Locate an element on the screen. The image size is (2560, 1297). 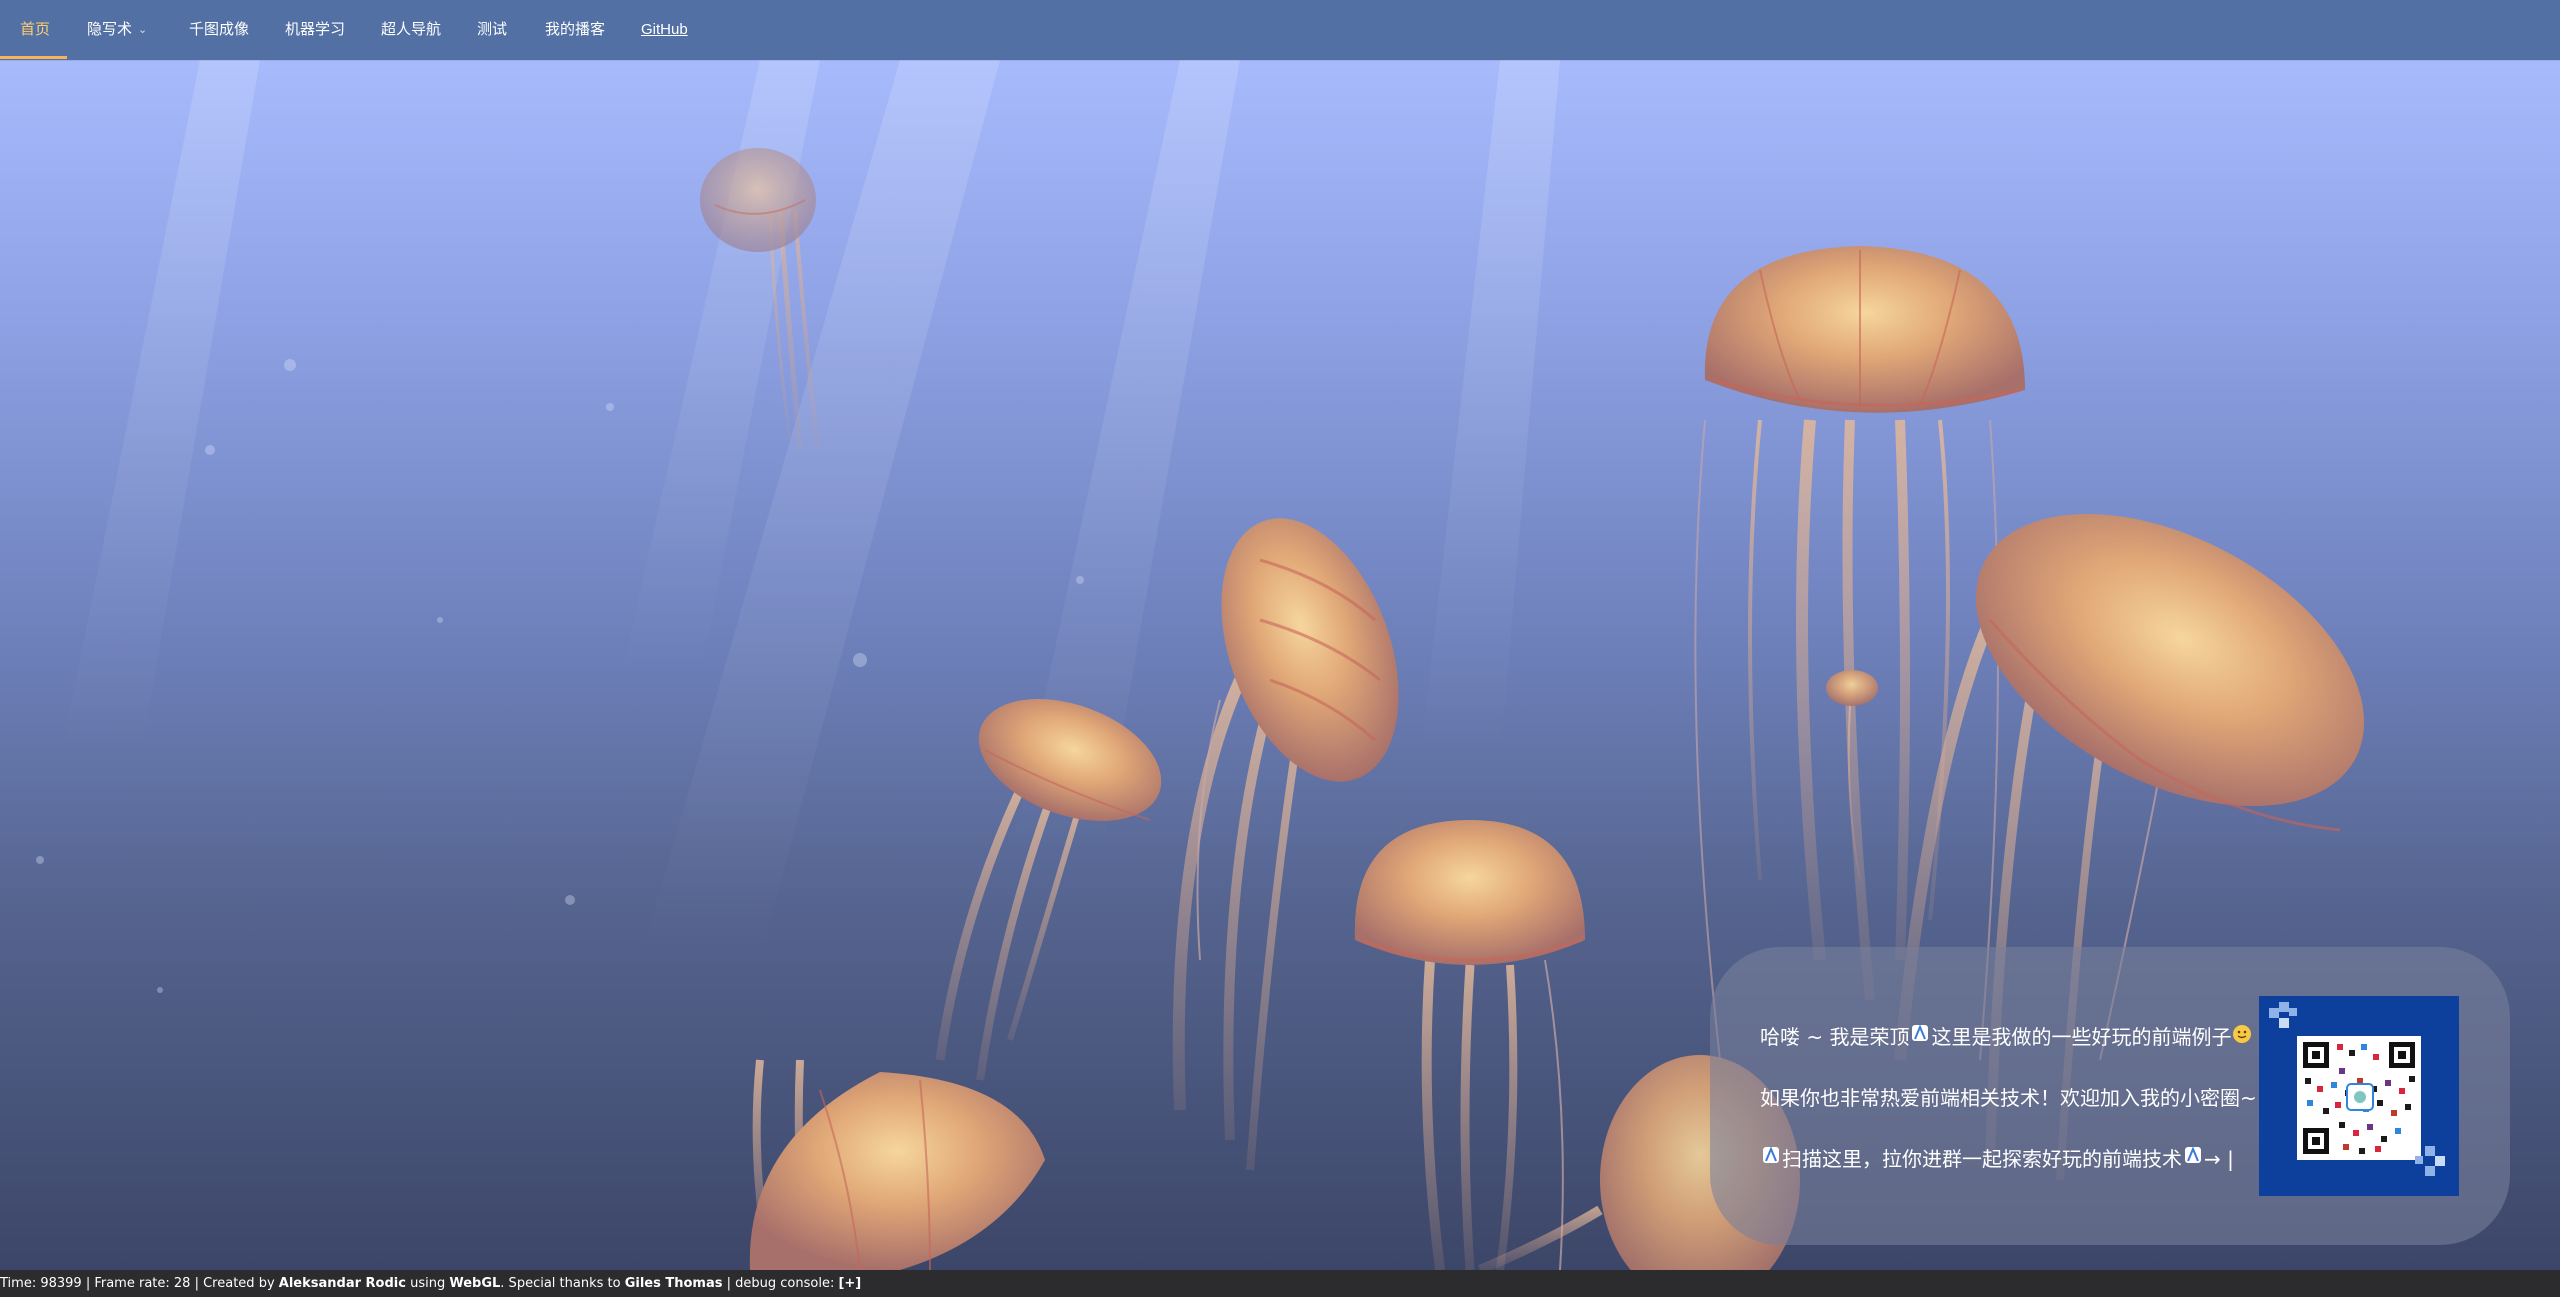
jellyfish-center is located at coordinates (1285, 844).